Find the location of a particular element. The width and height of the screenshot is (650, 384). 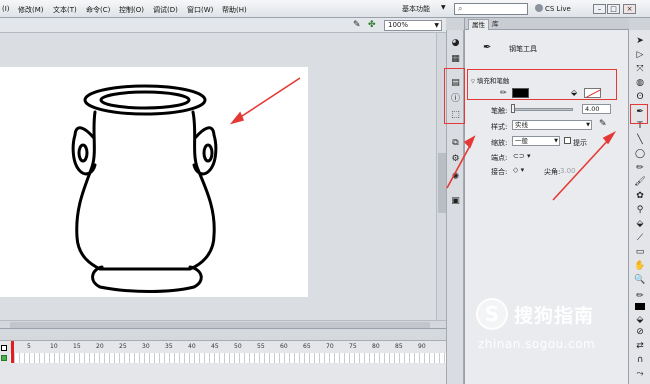

sogou-logo-icon: S is located at coordinates (492, 314).